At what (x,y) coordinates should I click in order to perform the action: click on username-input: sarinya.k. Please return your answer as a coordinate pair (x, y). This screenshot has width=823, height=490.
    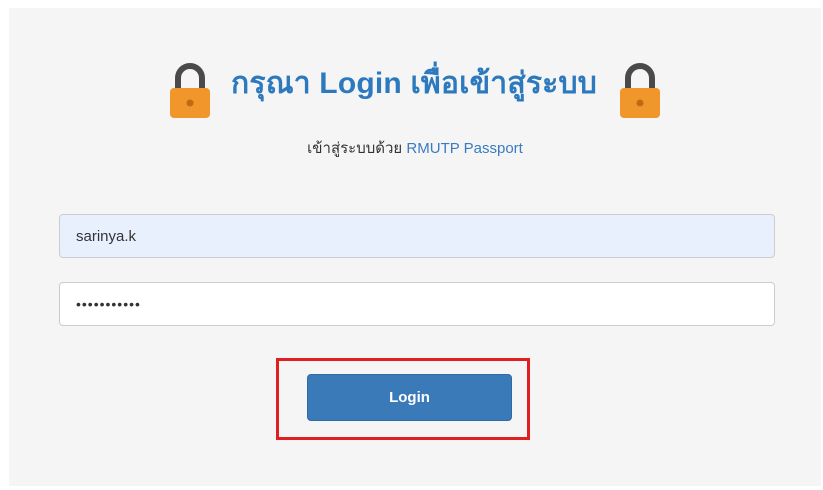
    Looking at the image, I should click on (417, 236).